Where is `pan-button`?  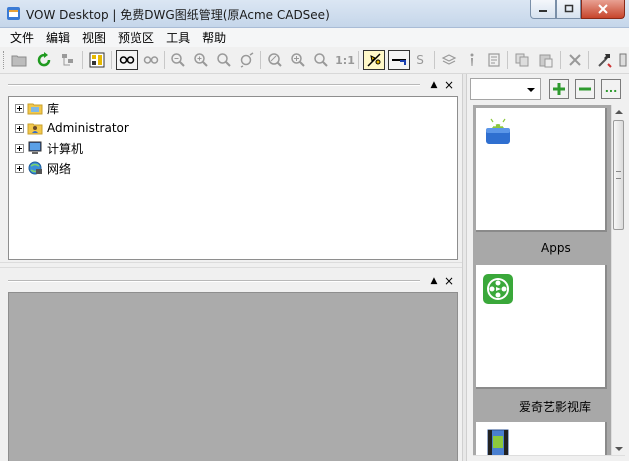 pan-button is located at coordinates (374, 60).